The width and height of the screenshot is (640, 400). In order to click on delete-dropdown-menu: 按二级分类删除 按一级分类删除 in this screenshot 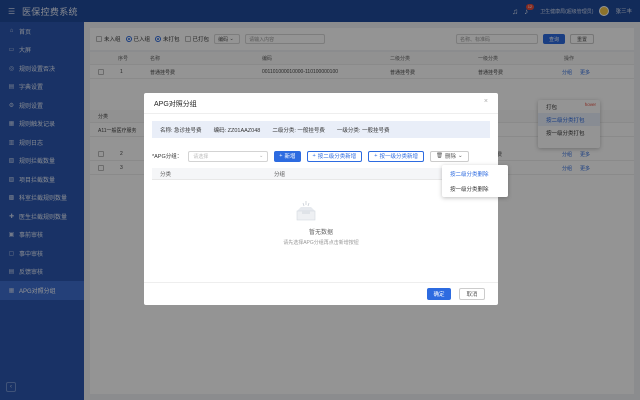, I will do `click(475, 181)`.